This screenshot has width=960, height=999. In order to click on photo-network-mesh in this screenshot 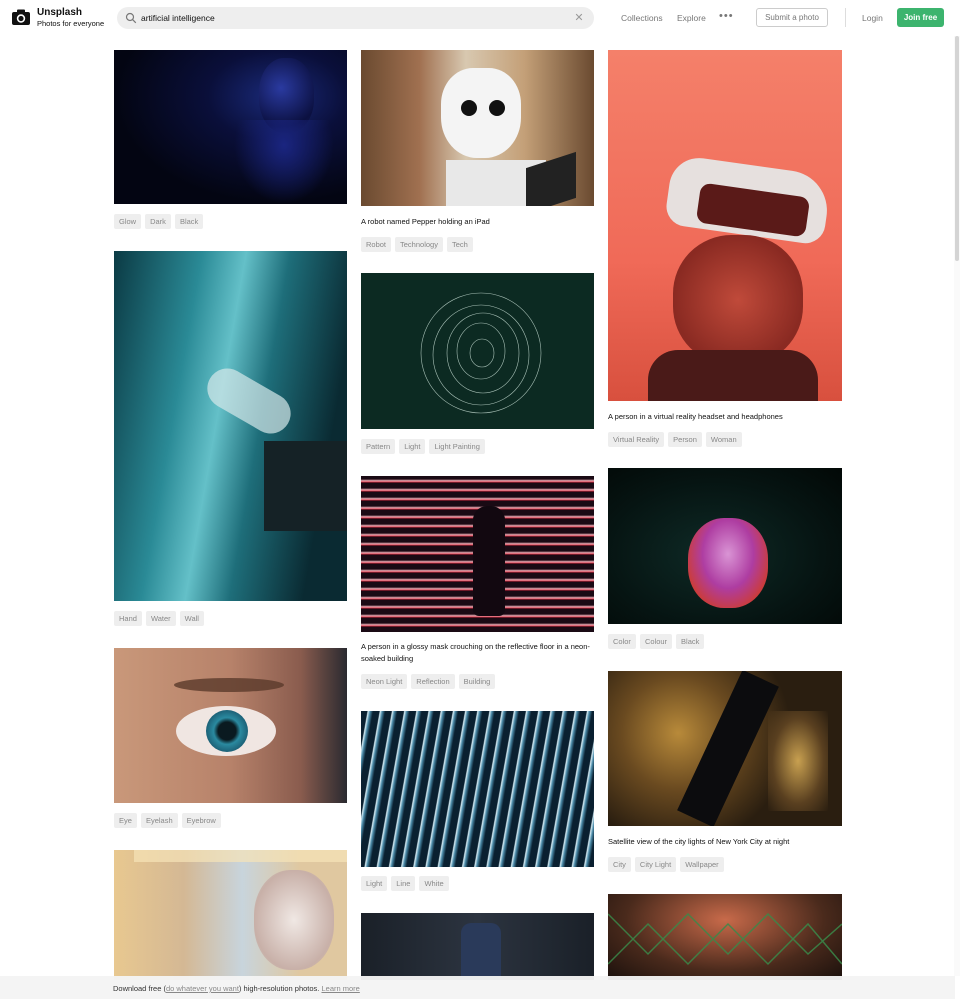, I will do `click(725, 937)`.